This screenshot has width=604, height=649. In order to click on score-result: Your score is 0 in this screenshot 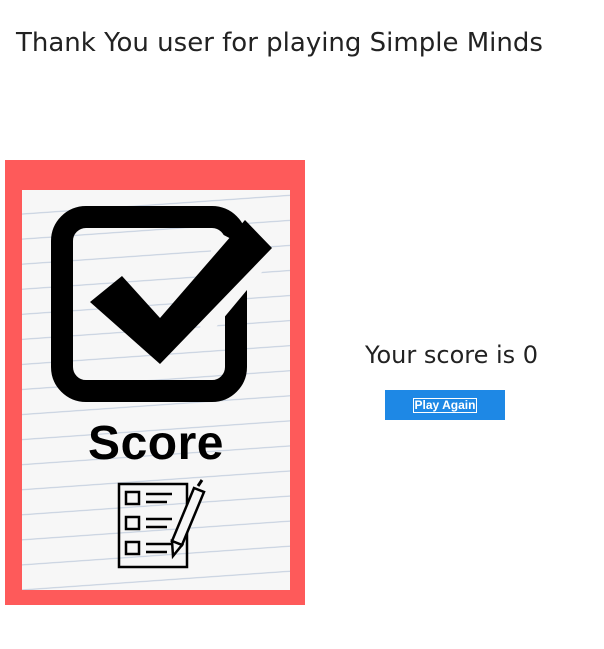, I will do `click(452, 355)`.